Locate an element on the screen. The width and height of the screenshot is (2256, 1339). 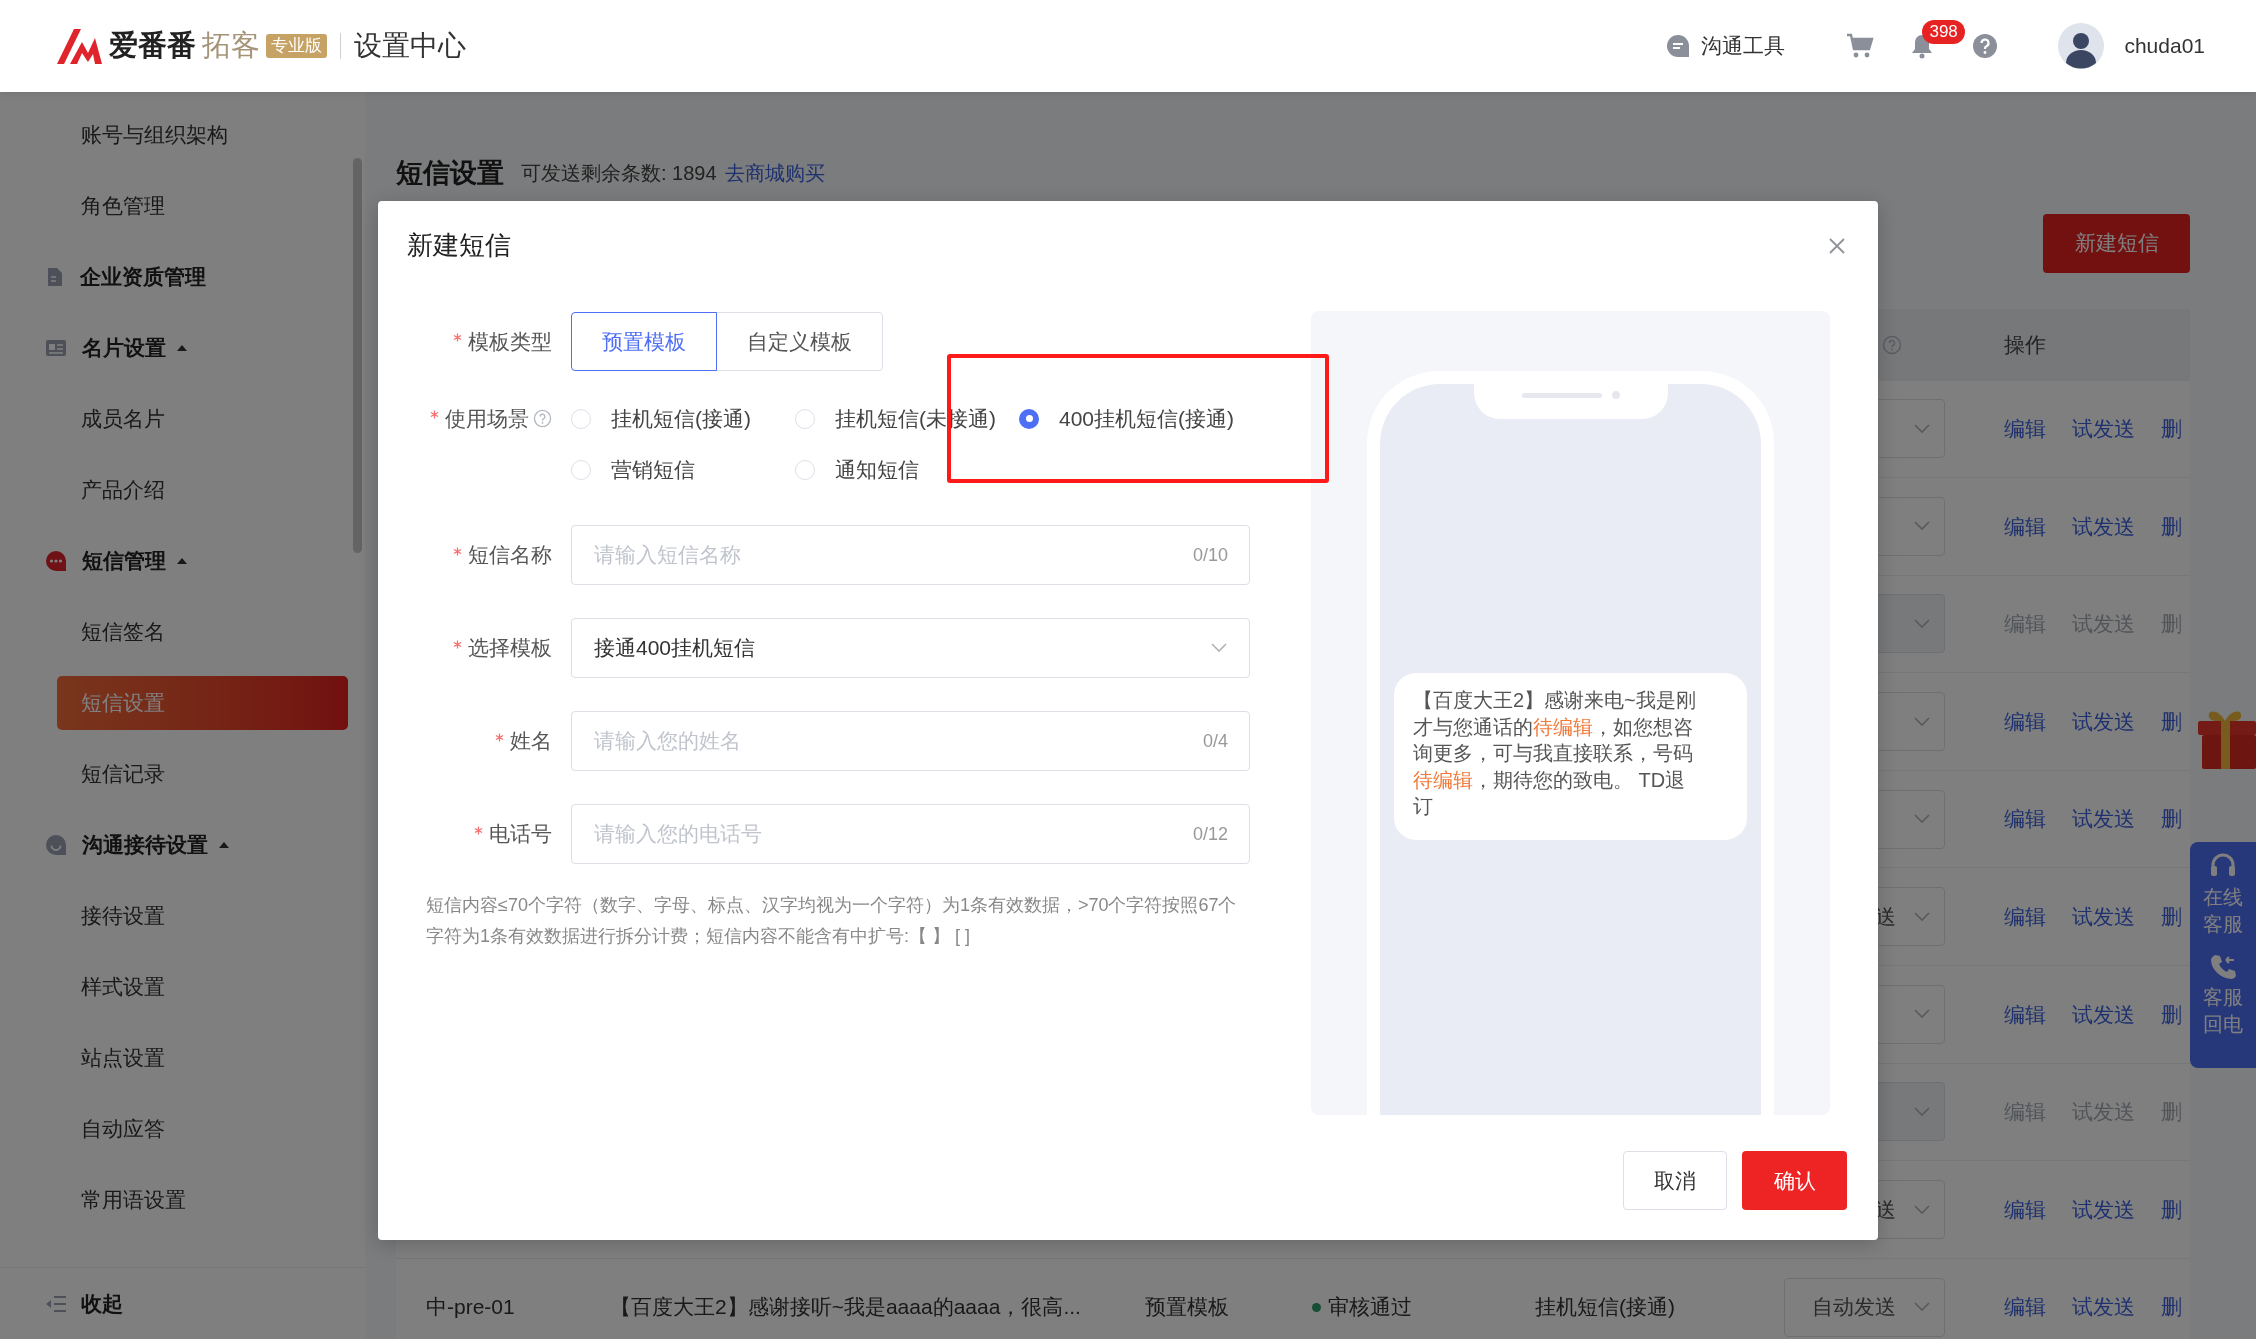
username: chuda01 is located at coordinates (2164, 46).